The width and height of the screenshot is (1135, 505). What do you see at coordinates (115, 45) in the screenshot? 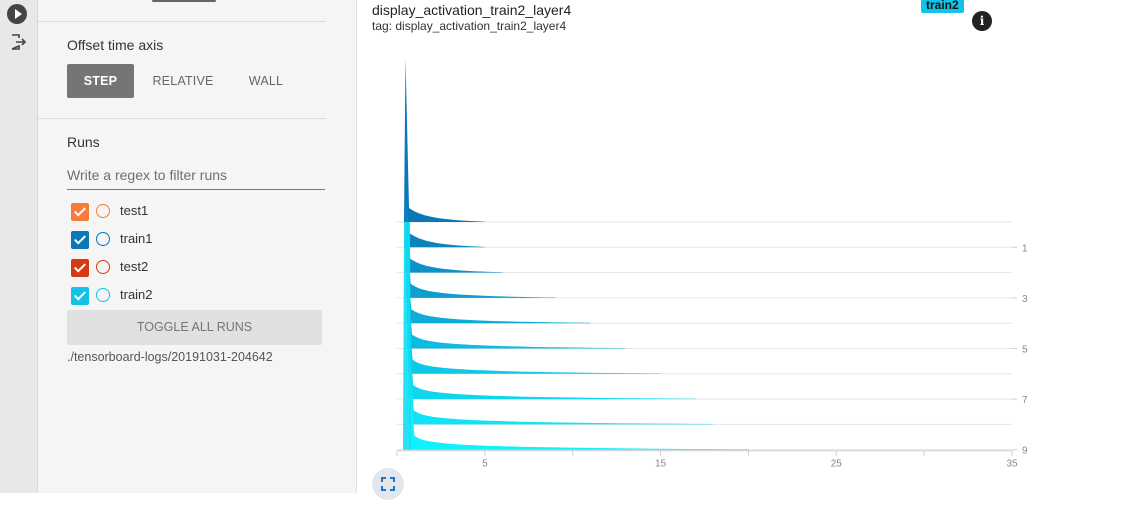
I see `offset-time-axis-label: Offset time axis` at bounding box center [115, 45].